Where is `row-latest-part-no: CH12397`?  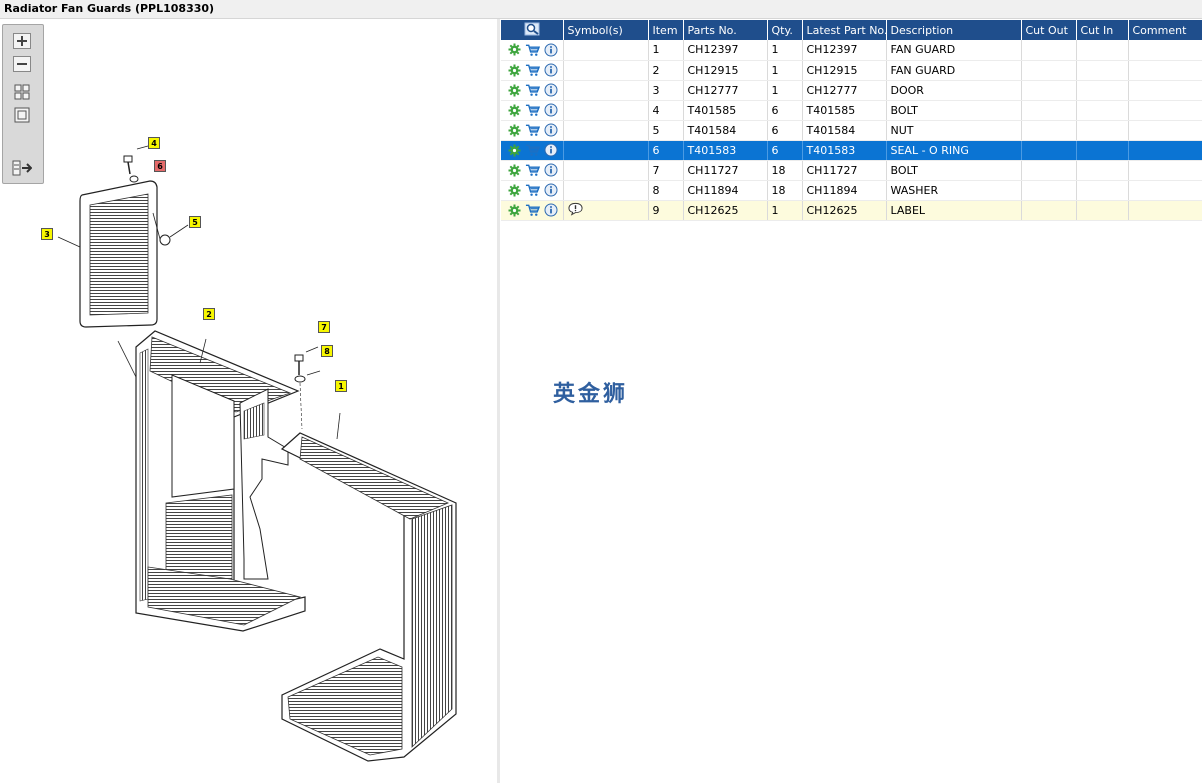 row-latest-part-no: CH12397 is located at coordinates (844, 50).